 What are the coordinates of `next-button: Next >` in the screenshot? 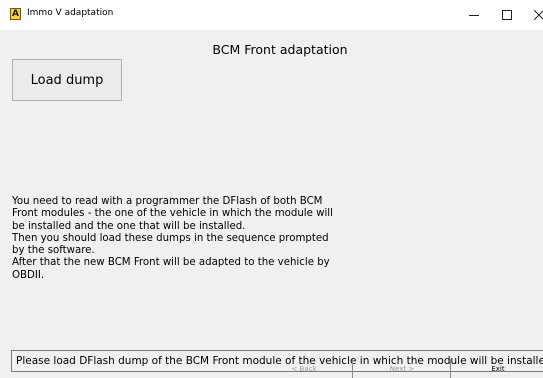 It's located at (402, 369).